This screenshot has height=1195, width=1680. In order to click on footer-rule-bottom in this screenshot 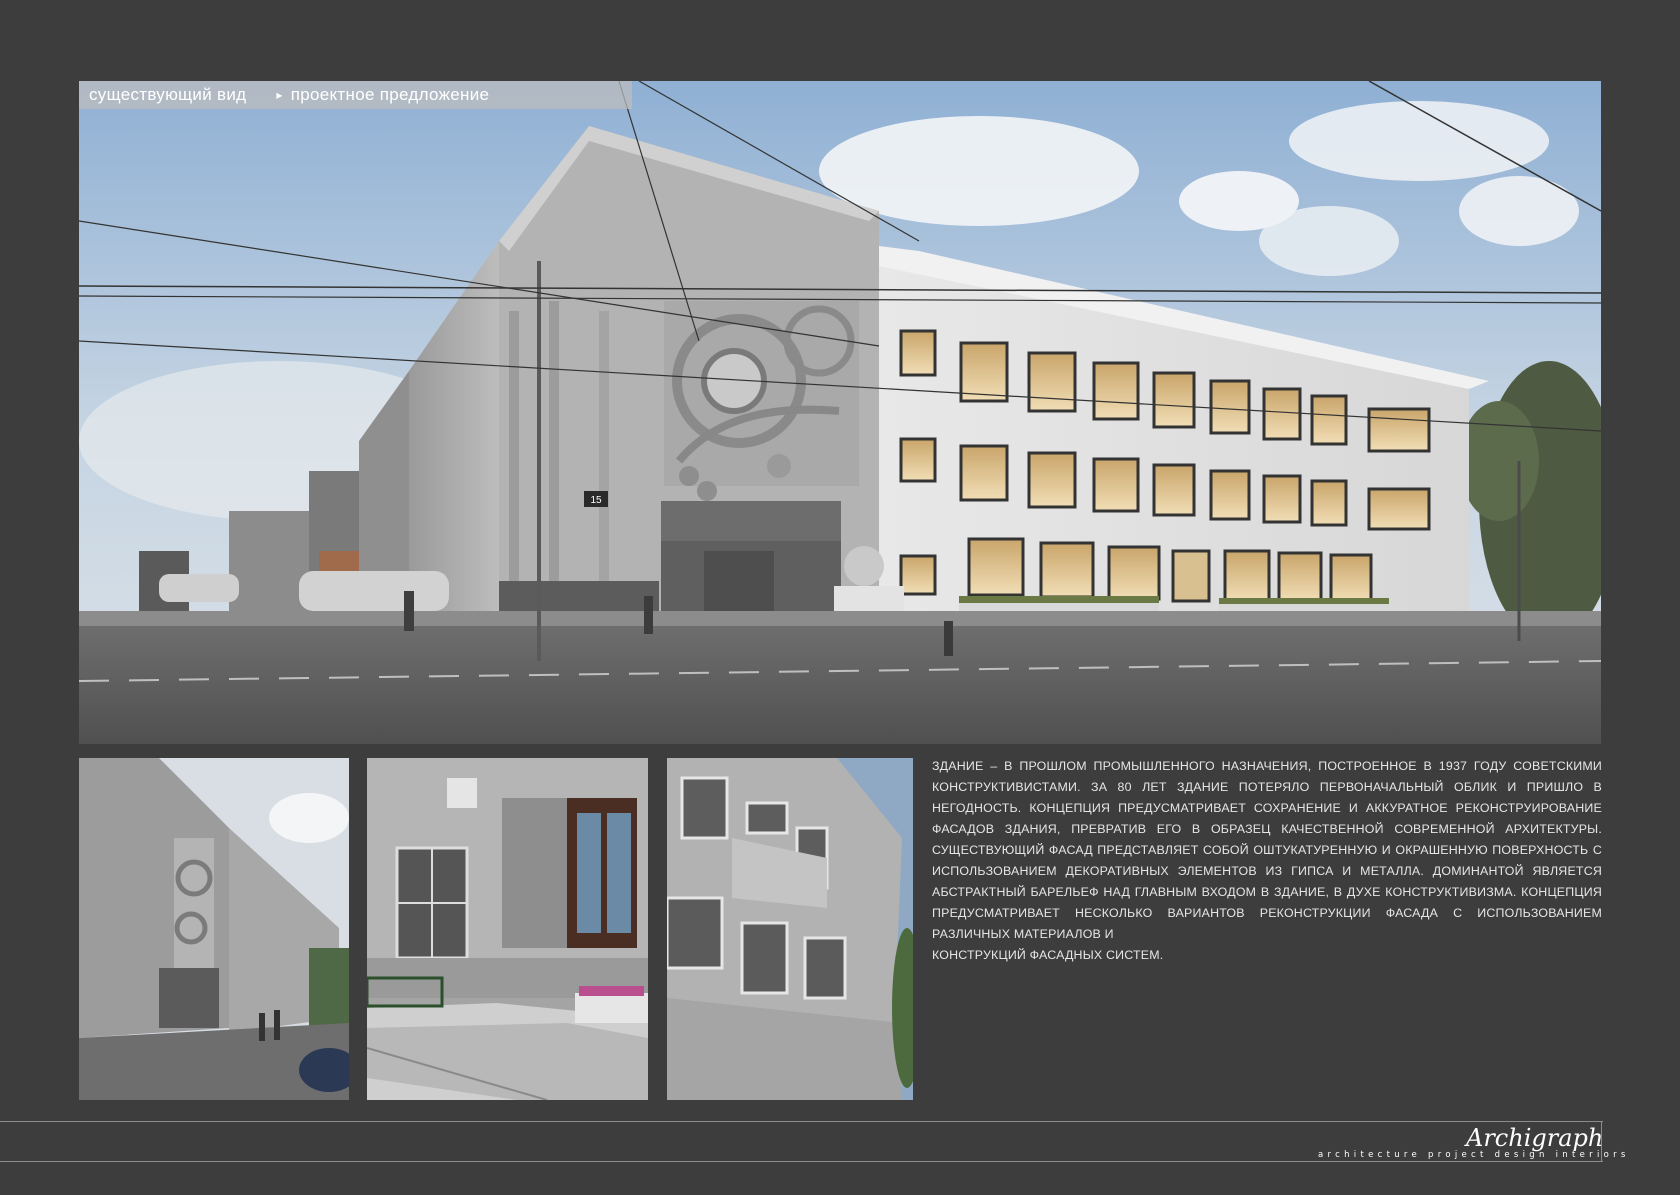, I will do `click(801, 1161)`.